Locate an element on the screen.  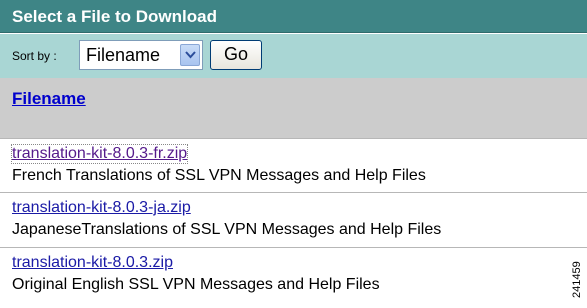
chevron-down-icon is located at coordinates (190, 55).